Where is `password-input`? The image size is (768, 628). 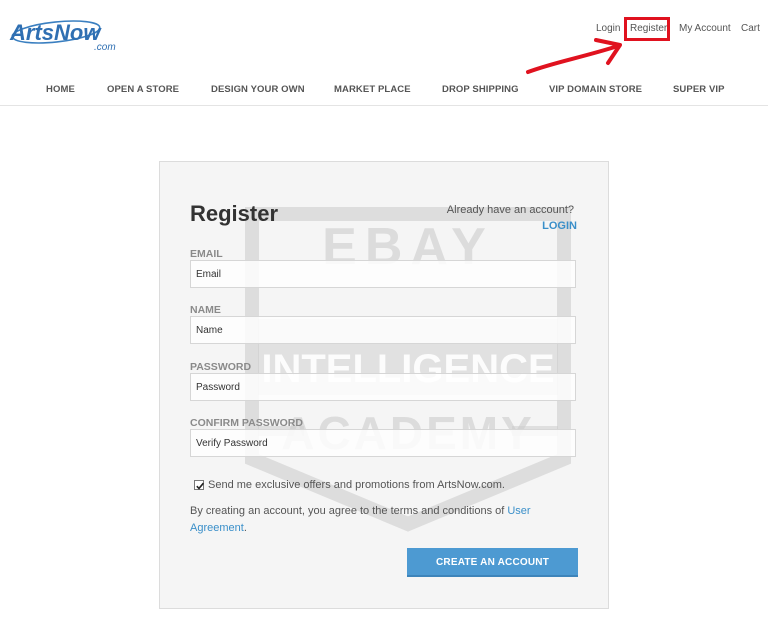
password-input is located at coordinates (383, 387).